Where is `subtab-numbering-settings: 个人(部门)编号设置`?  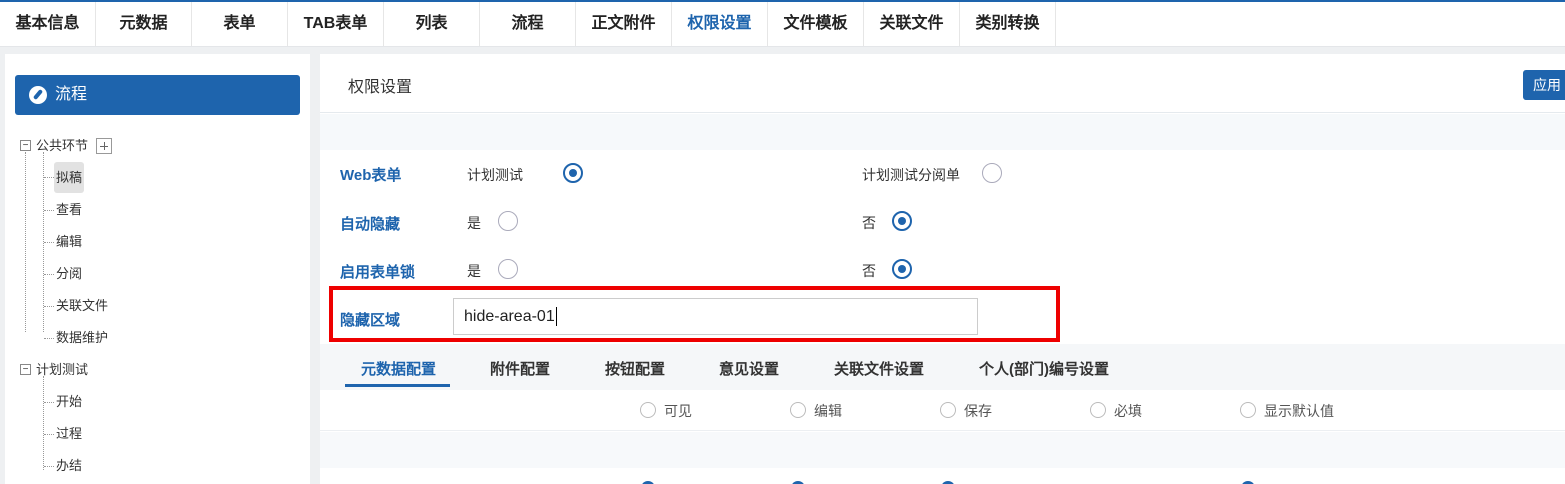 subtab-numbering-settings: 个人(部门)编号设置 is located at coordinates (1044, 368).